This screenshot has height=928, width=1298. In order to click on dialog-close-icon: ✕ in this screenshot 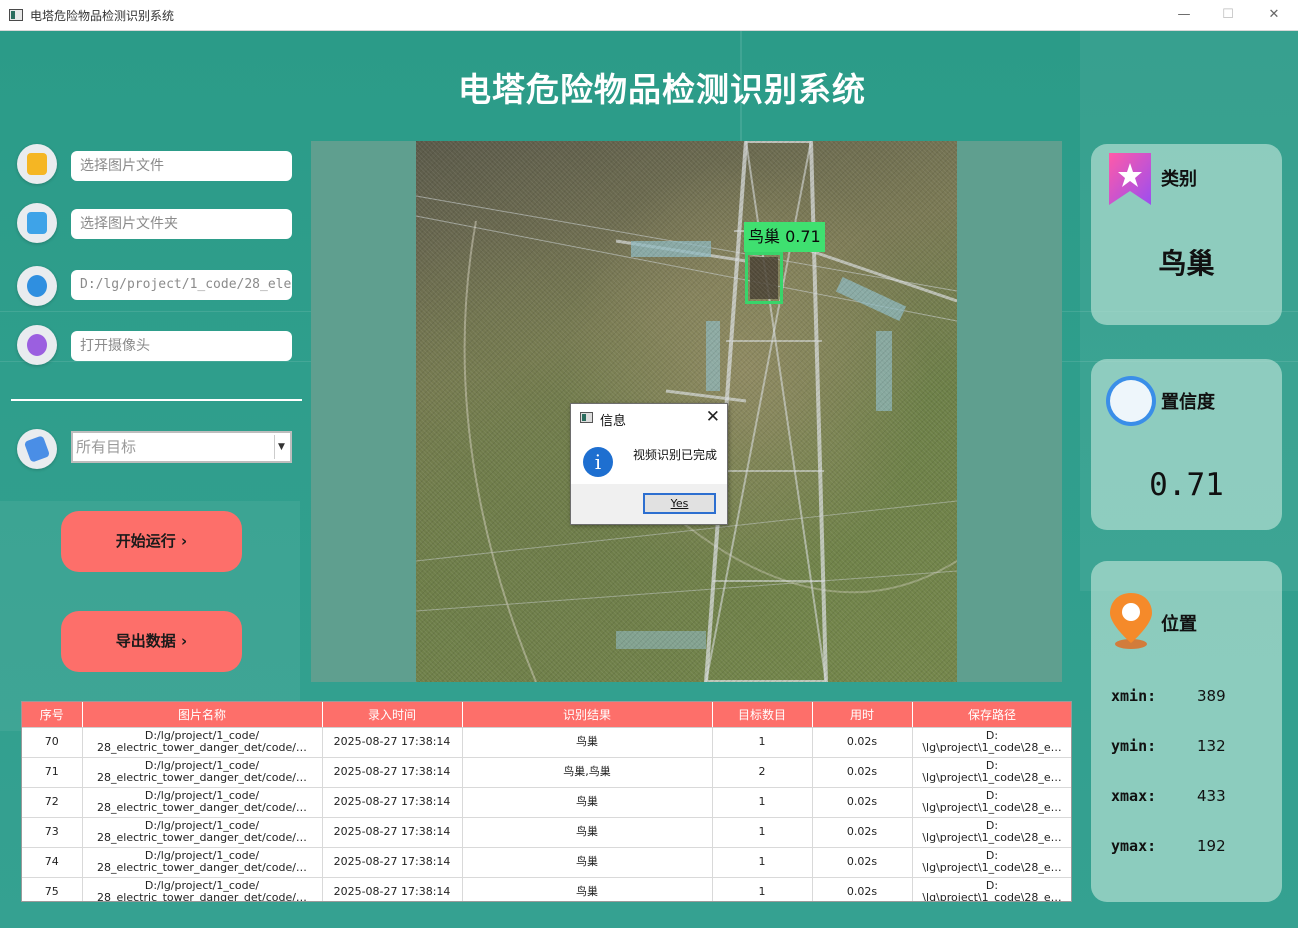, I will do `click(713, 417)`.